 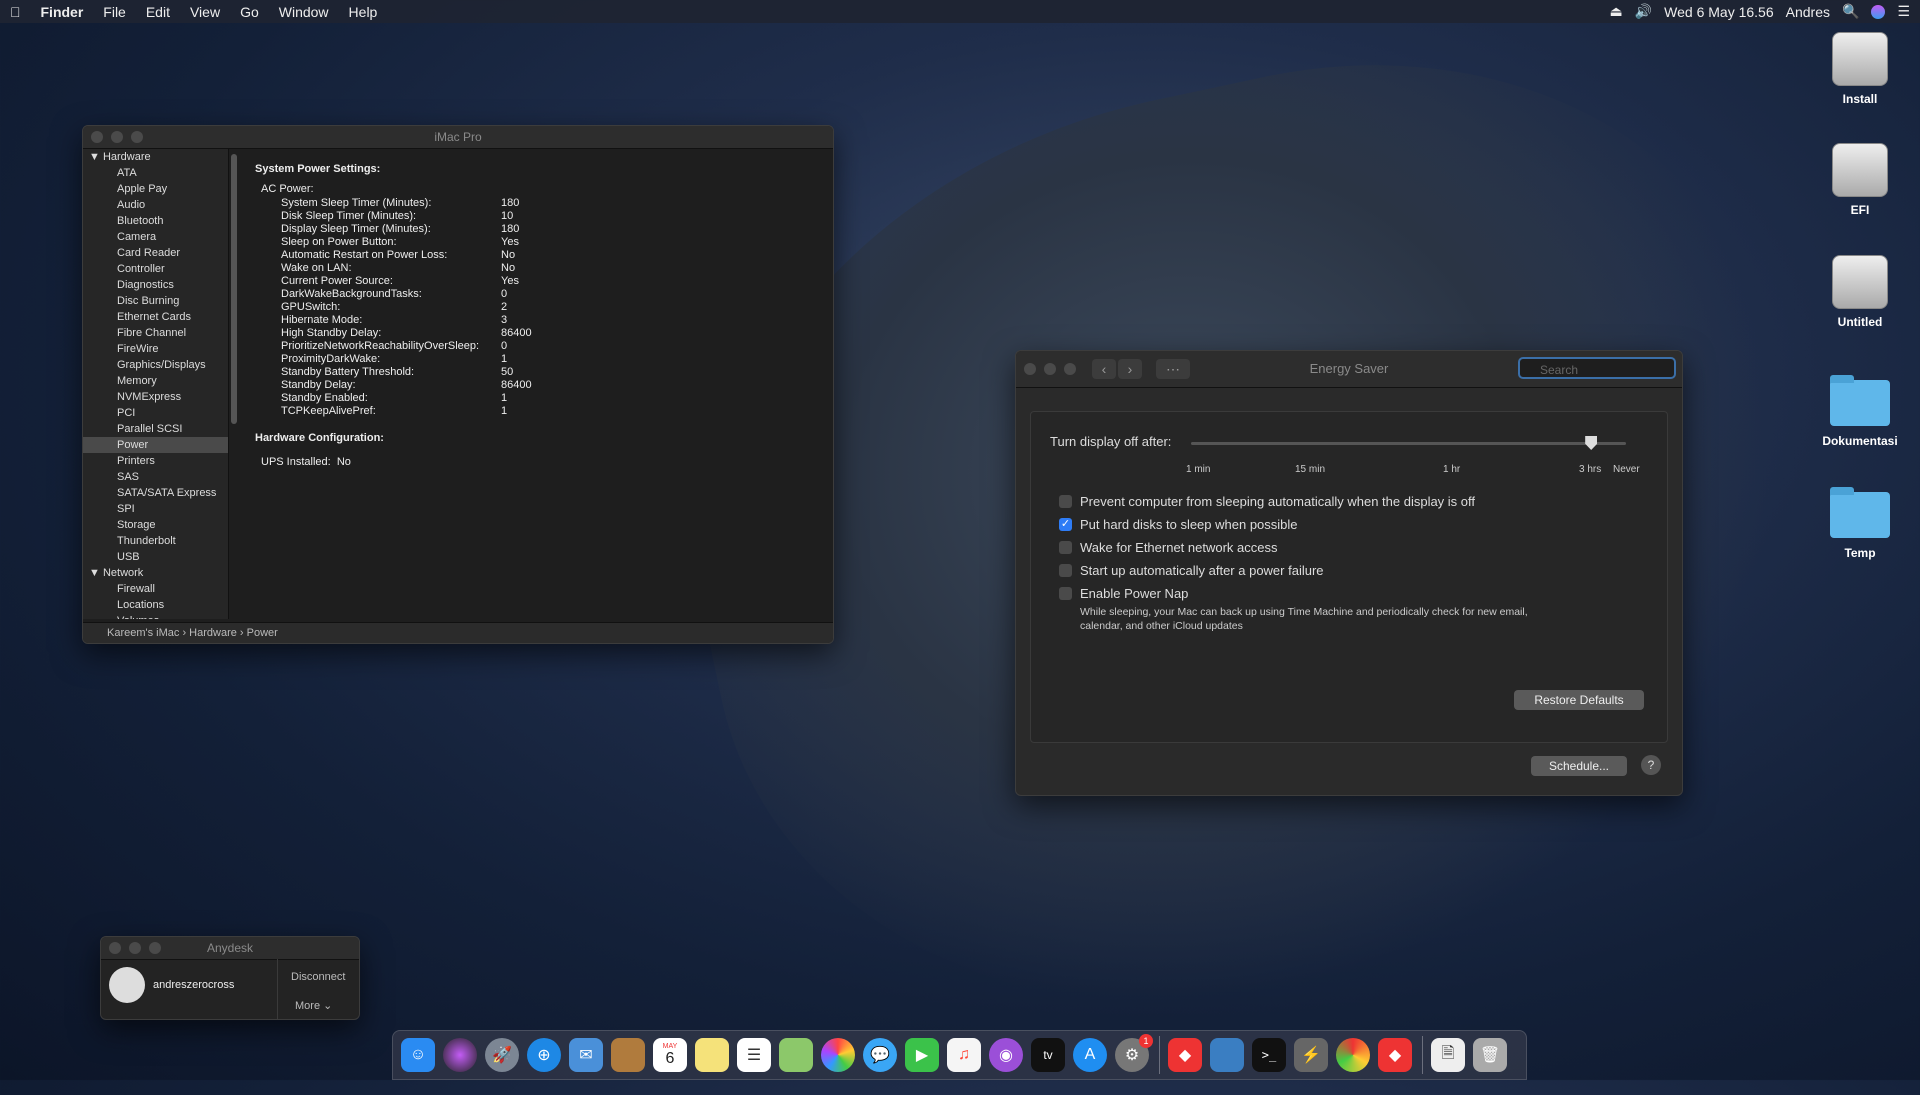 I want to click on volume-icon: 🔊, so click(x=1643, y=11).